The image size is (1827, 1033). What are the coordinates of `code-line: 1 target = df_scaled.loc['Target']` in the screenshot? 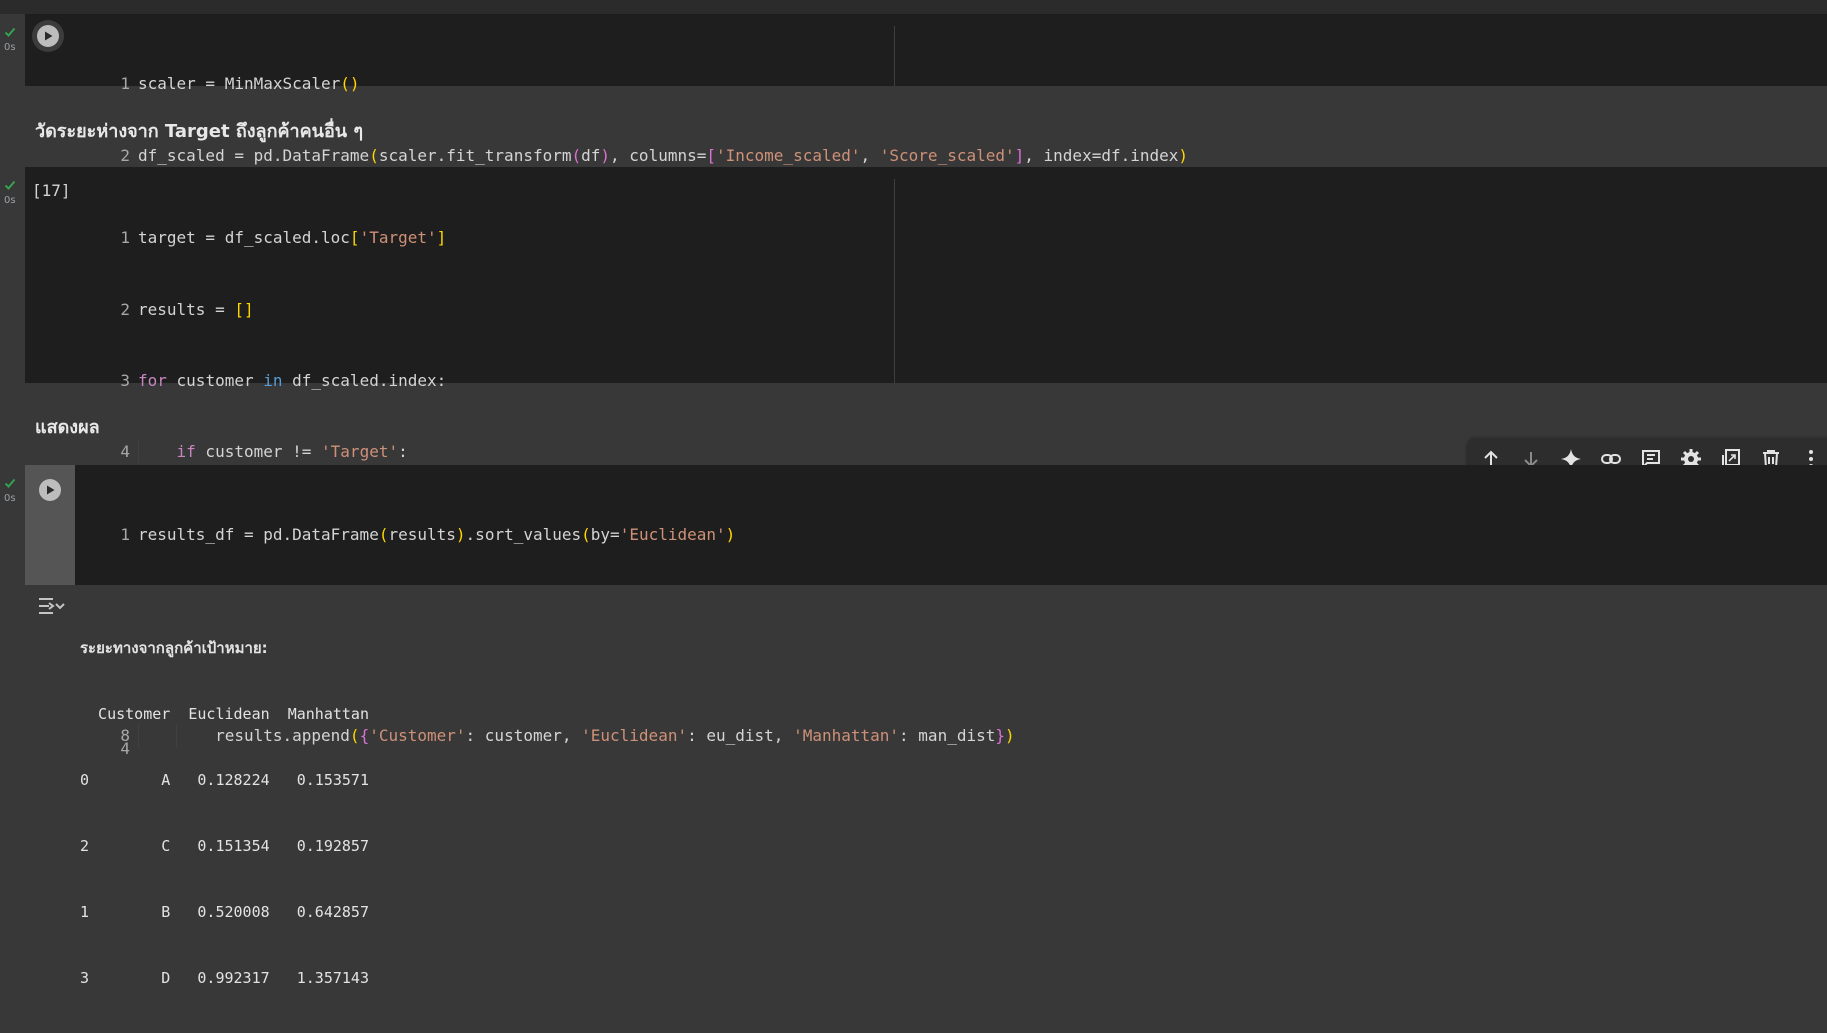 It's located at (283, 238).